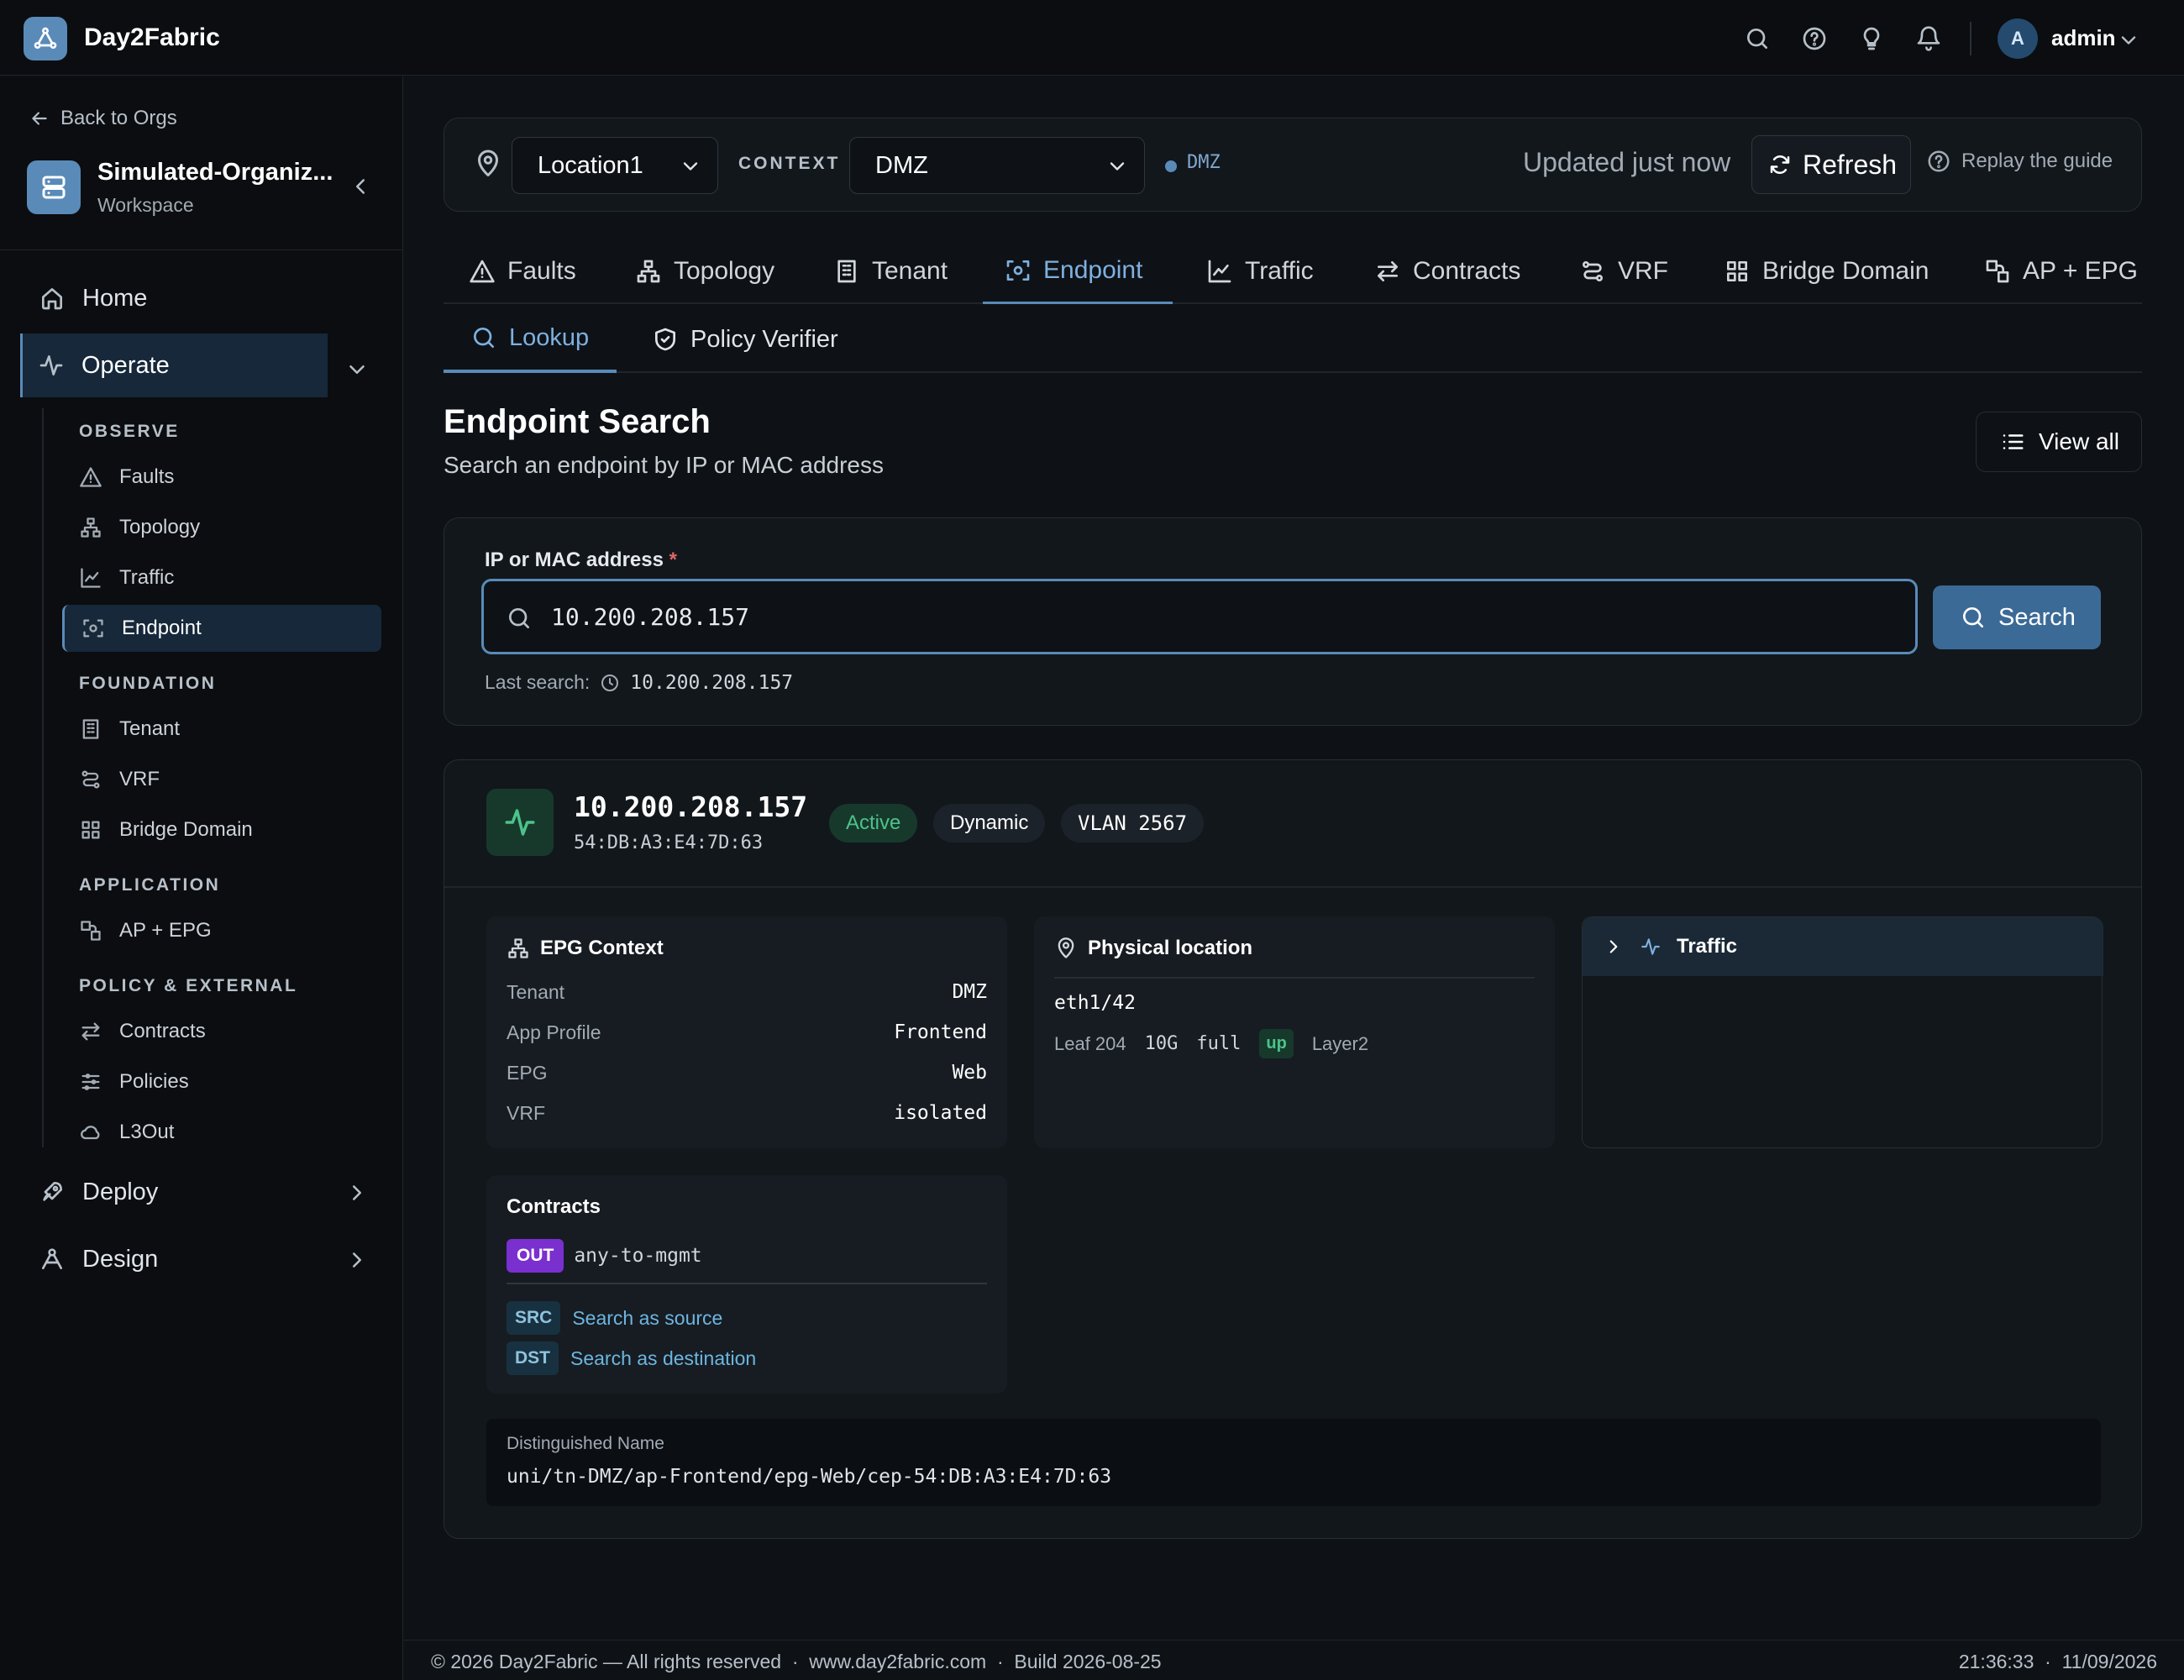 The width and height of the screenshot is (2184, 1680). I want to click on port-speed: 10G, so click(1161, 1043).